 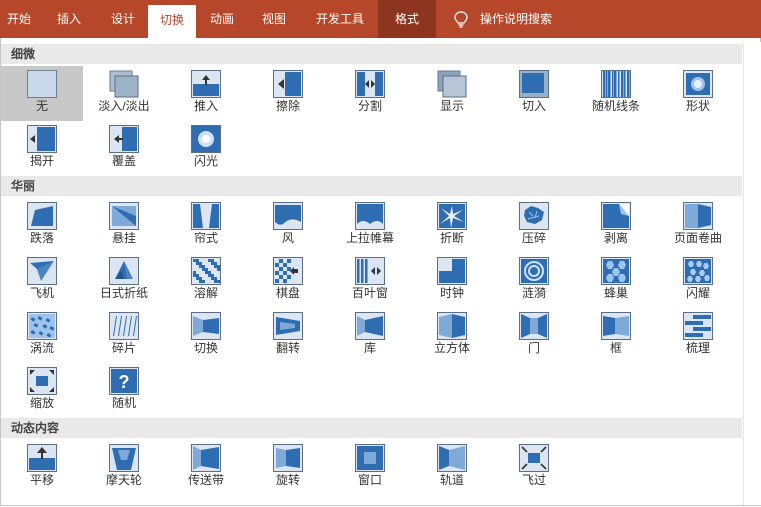 What do you see at coordinates (205, 293) in the screenshot?
I see `transition-label: 溶解` at bounding box center [205, 293].